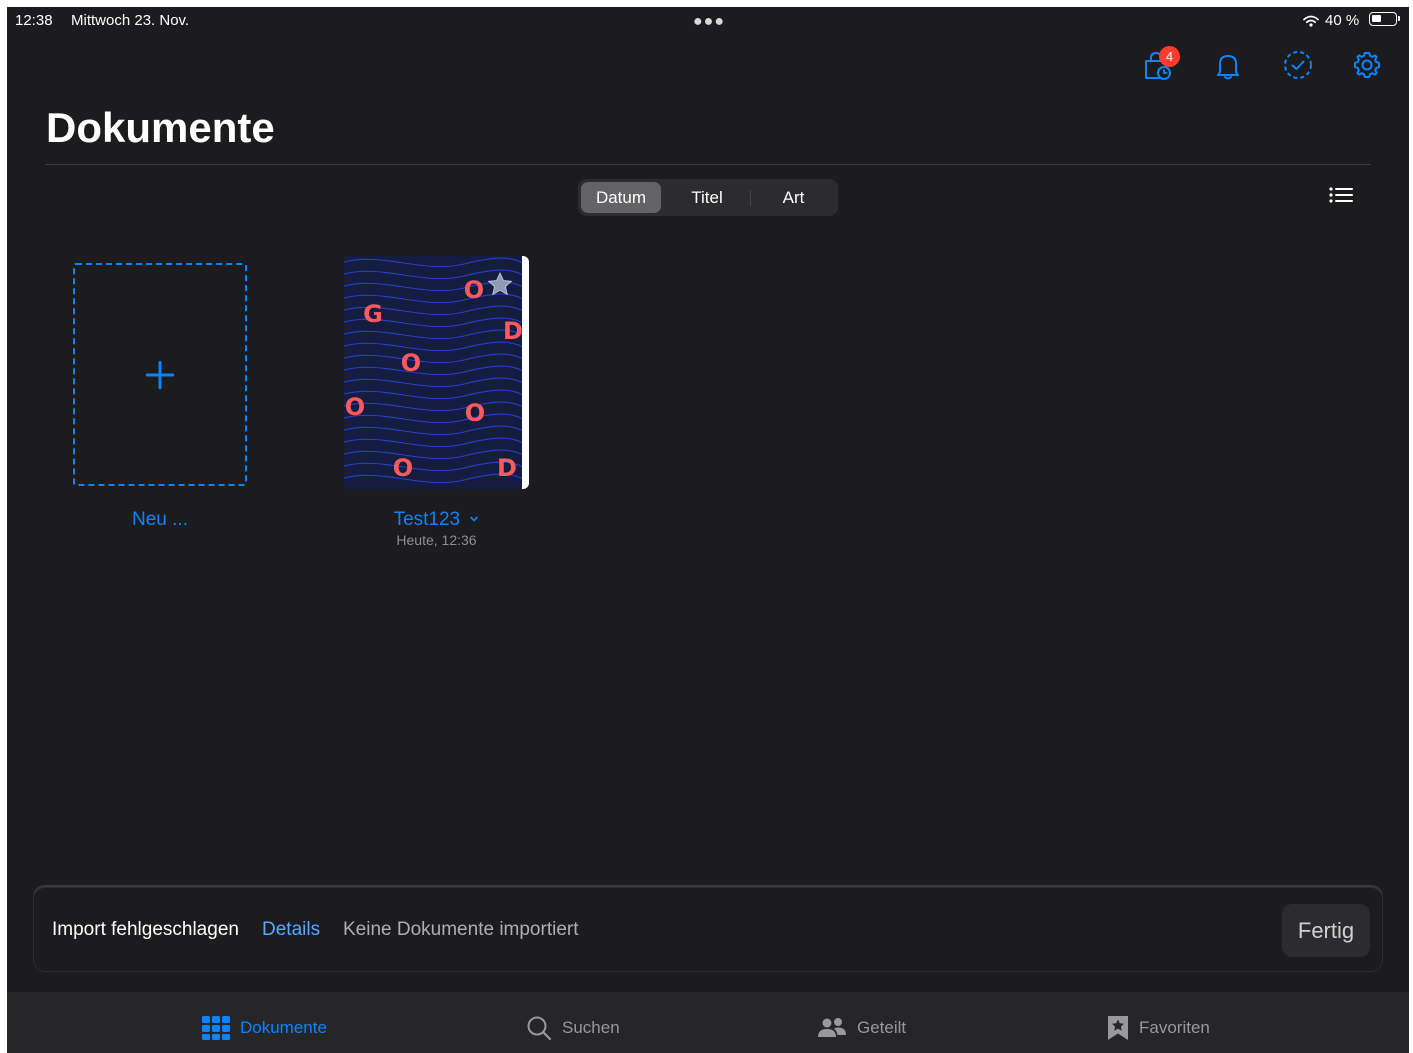 The image size is (1413, 1053). What do you see at coordinates (1311, 21) in the screenshot?
I see `wifi-icon` at bounding box center [1311, 21].